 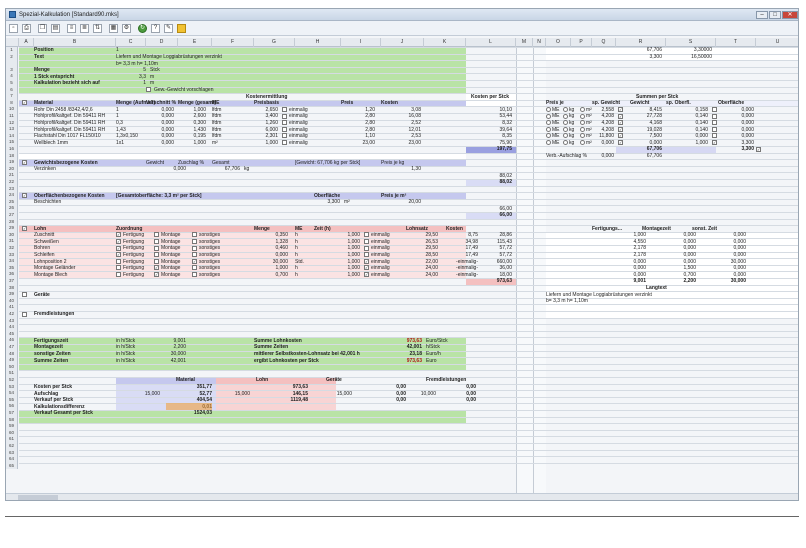 What do you see at coordinates (12, 123) in the screenshot?
I see `row-header: 12` at bounding box center [12, 123].